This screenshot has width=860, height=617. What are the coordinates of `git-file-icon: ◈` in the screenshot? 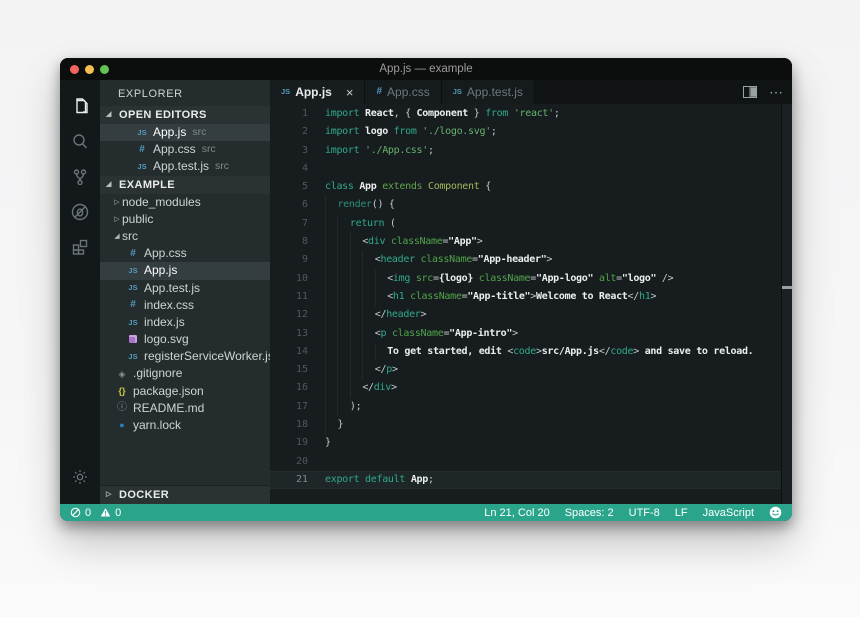 It's located at (122, 373).